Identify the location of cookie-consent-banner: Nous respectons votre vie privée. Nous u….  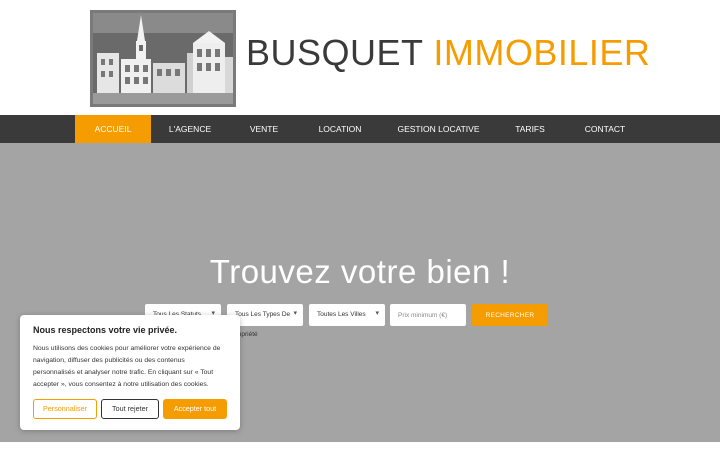
(130, 372).